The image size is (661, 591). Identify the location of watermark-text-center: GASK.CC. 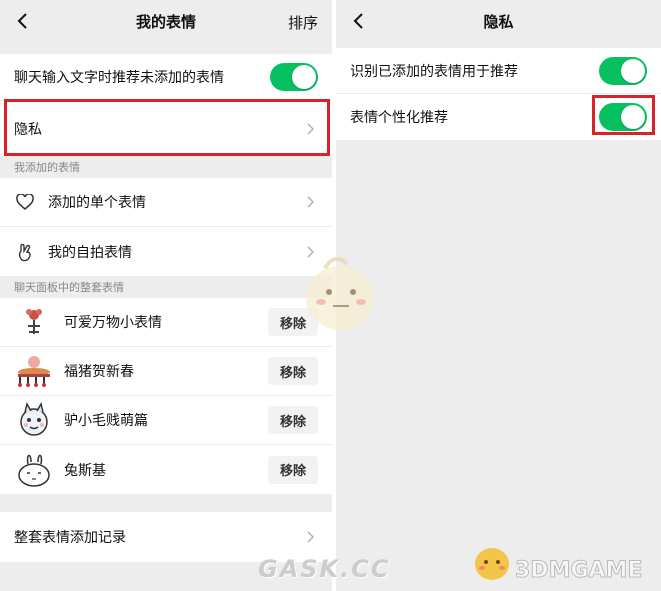
(324, 569).